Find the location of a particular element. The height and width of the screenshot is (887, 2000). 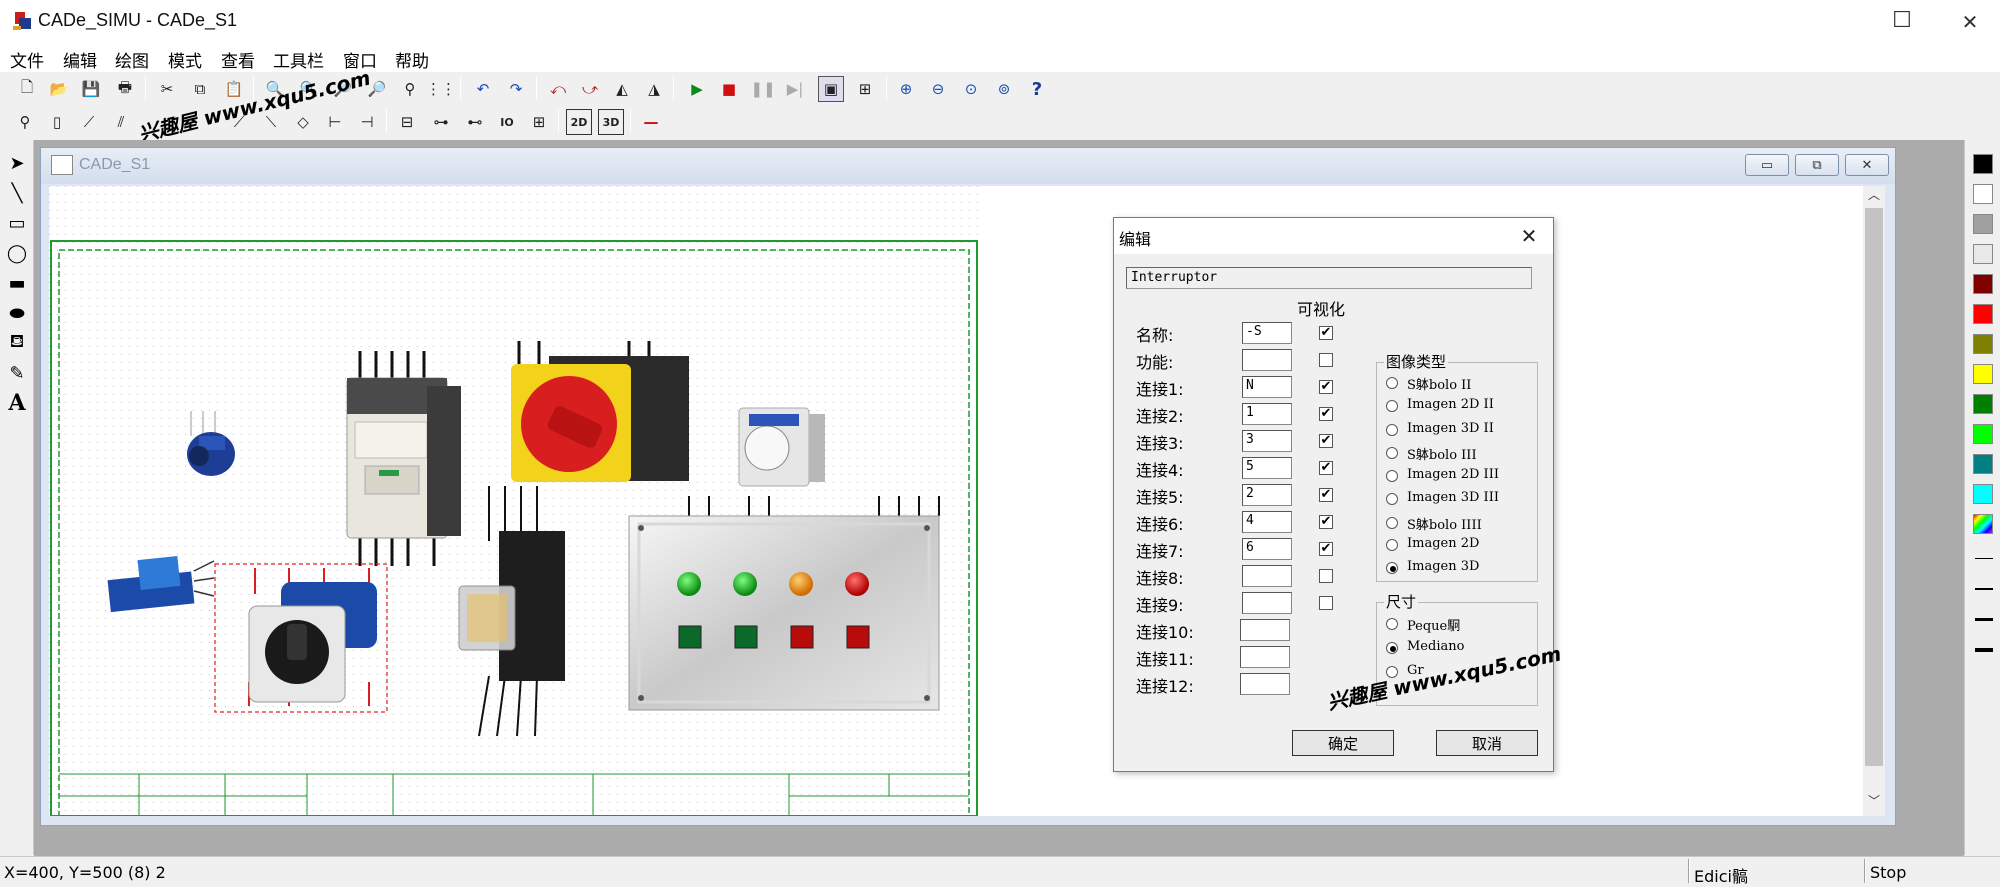

menu-file: 文件 is located at coordinates (27, 59).